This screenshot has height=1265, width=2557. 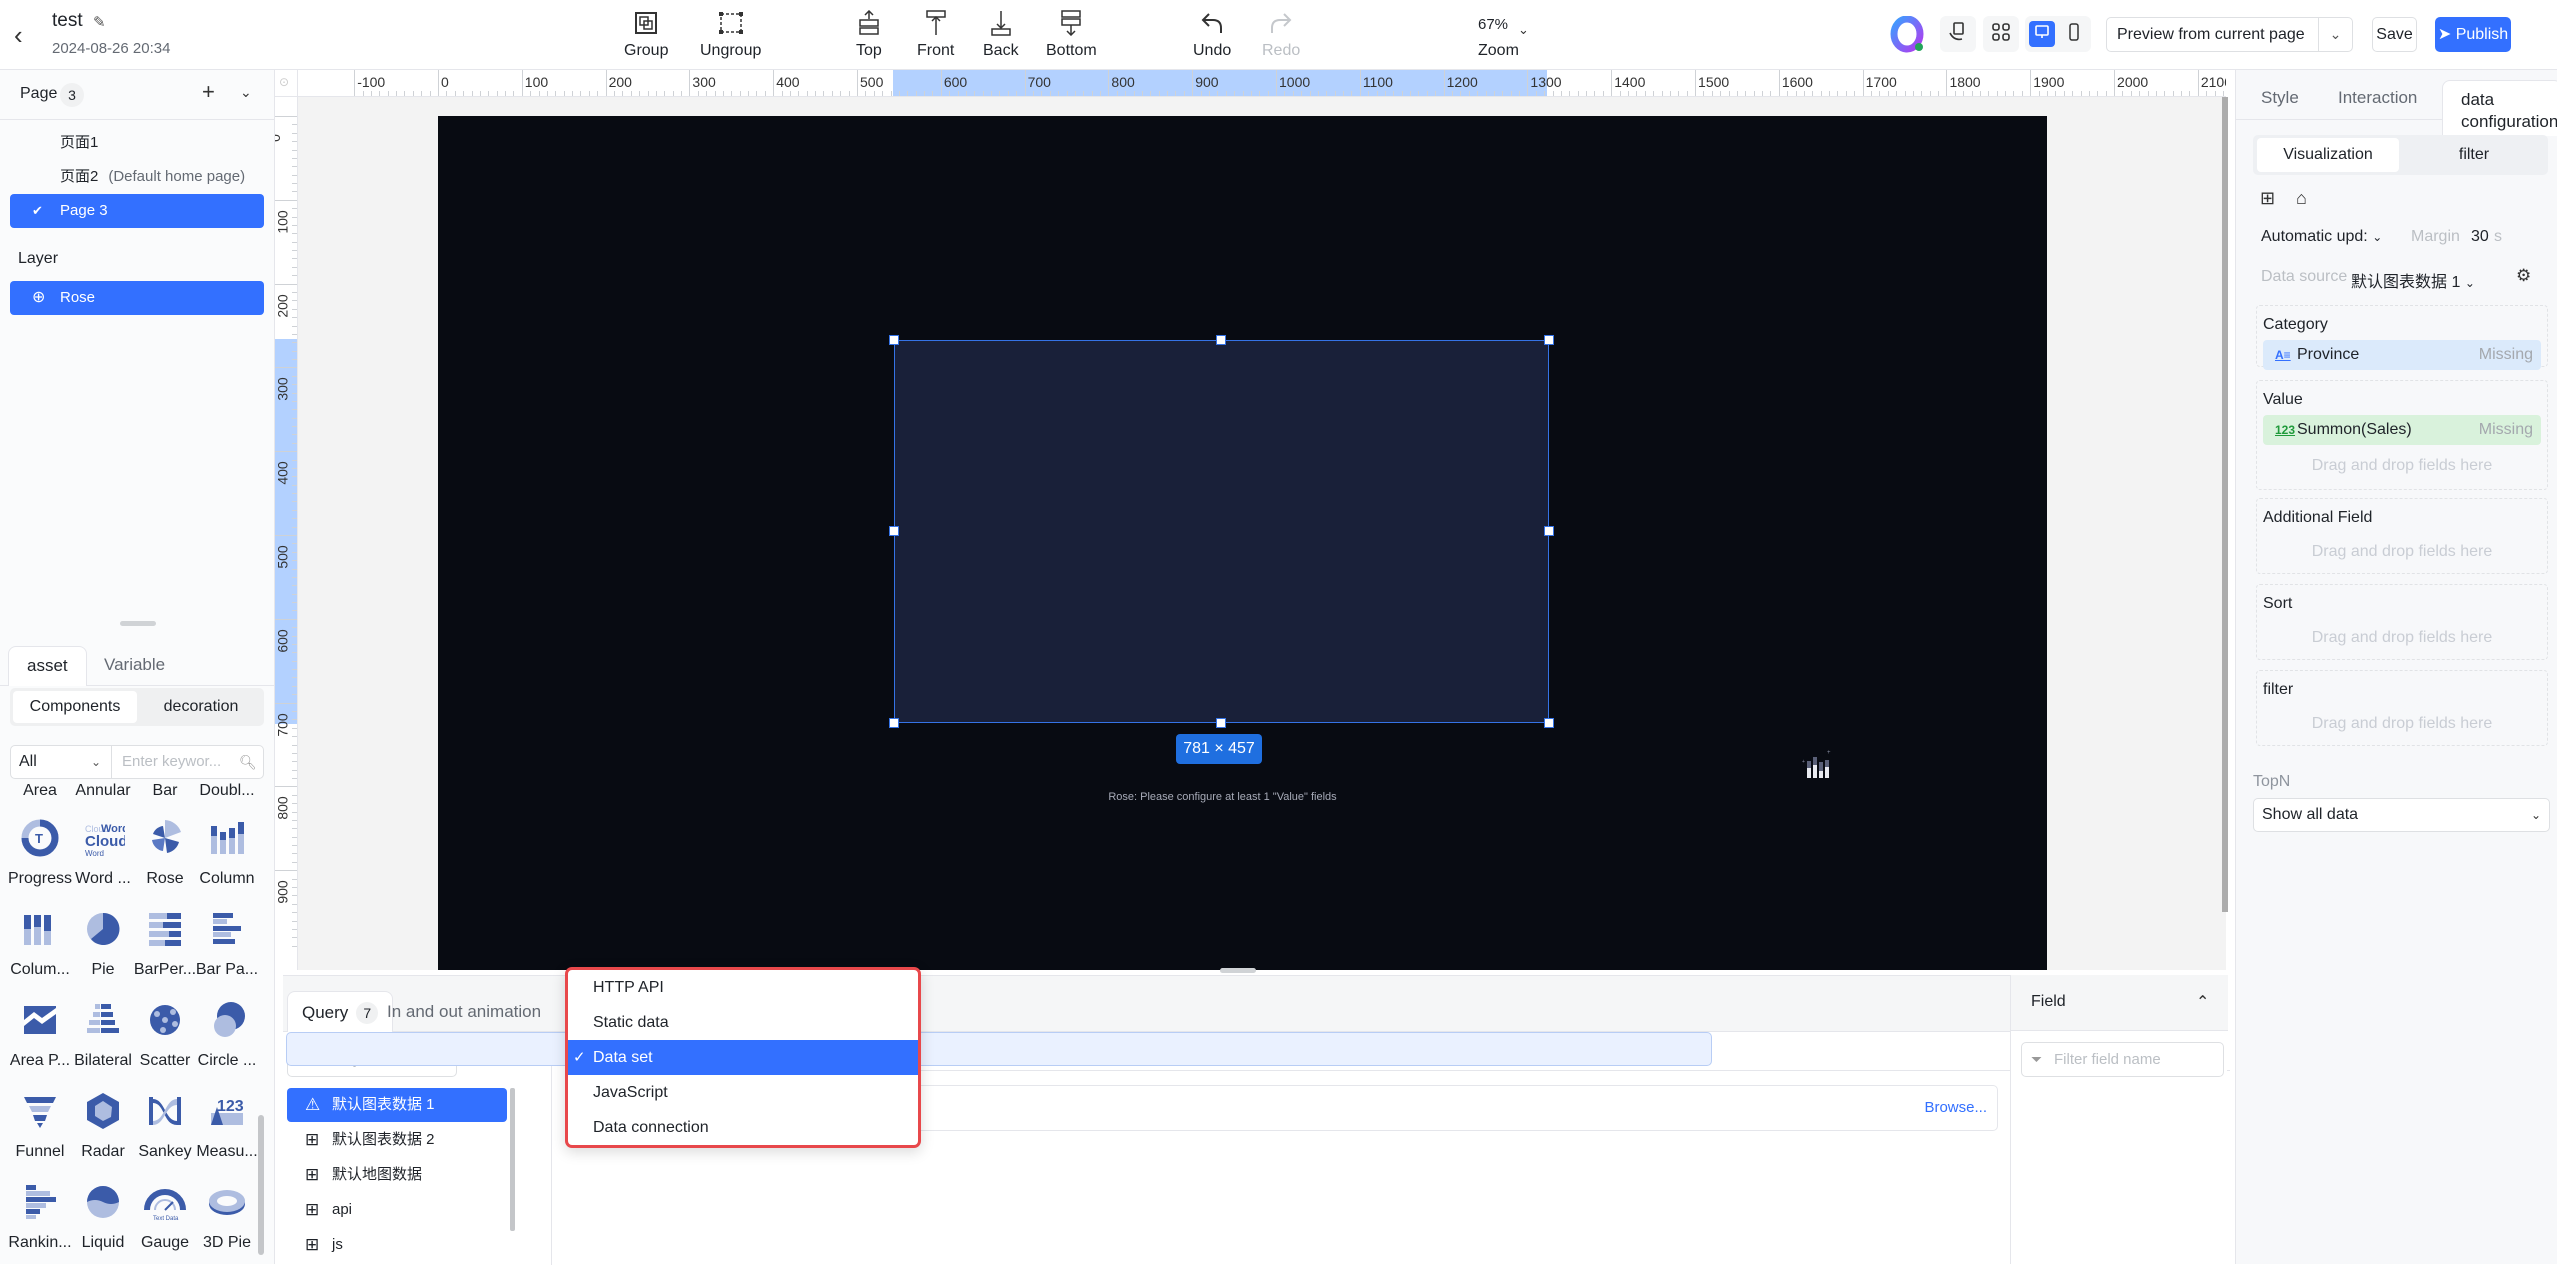 I want to click on option-static-data: Static data, so click(x=743, y=1022).